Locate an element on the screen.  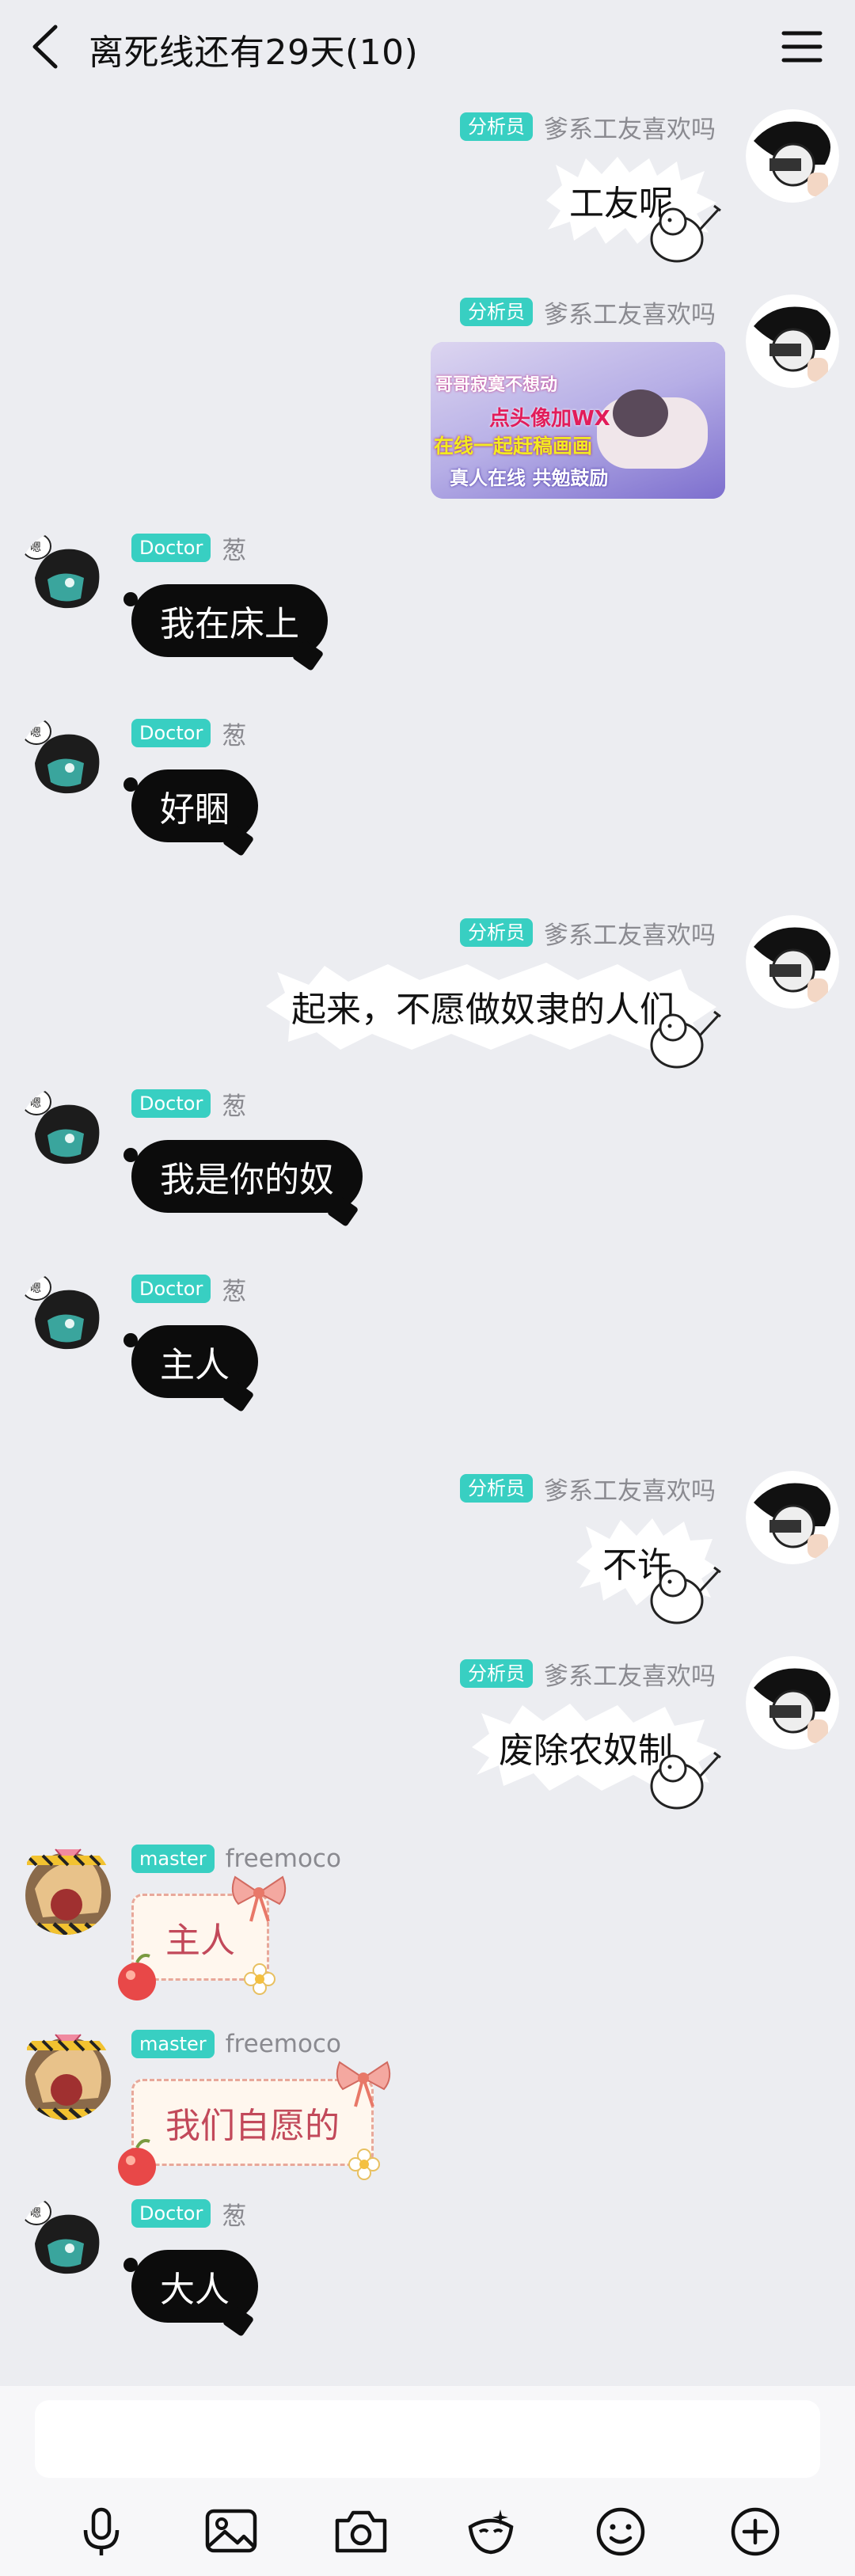
album-button is located at coordinates (231, 2532).